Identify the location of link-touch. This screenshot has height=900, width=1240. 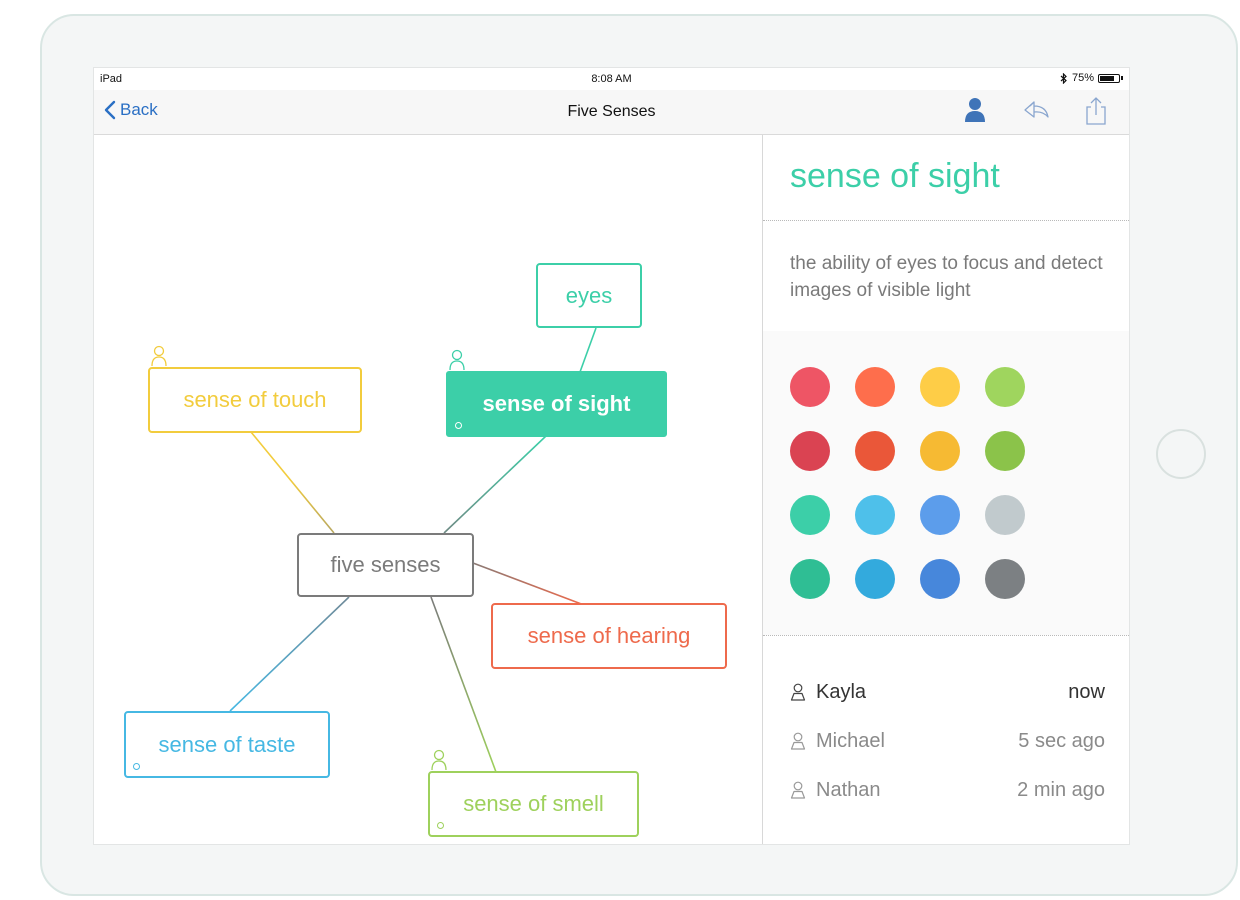
(292, 482).